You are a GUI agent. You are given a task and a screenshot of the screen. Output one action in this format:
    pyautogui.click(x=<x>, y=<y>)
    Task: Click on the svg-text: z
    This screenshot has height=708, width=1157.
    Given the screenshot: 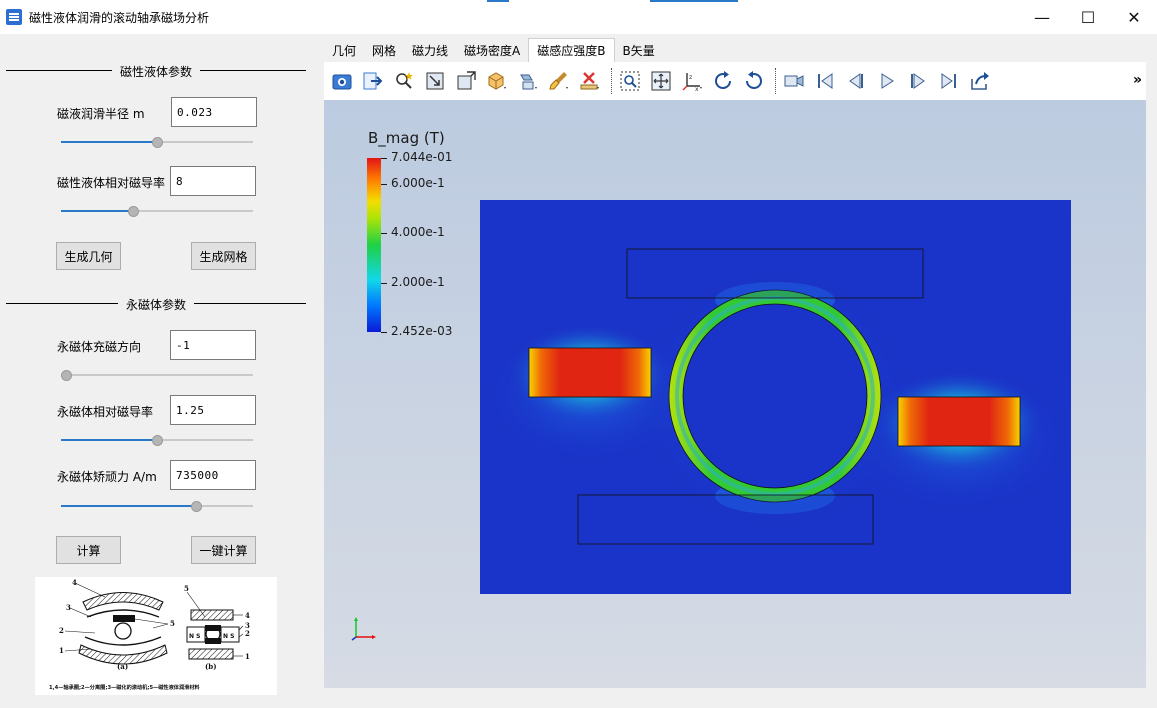 What is the action you would take?
    pyautogui.click(x=690, y=77)
    